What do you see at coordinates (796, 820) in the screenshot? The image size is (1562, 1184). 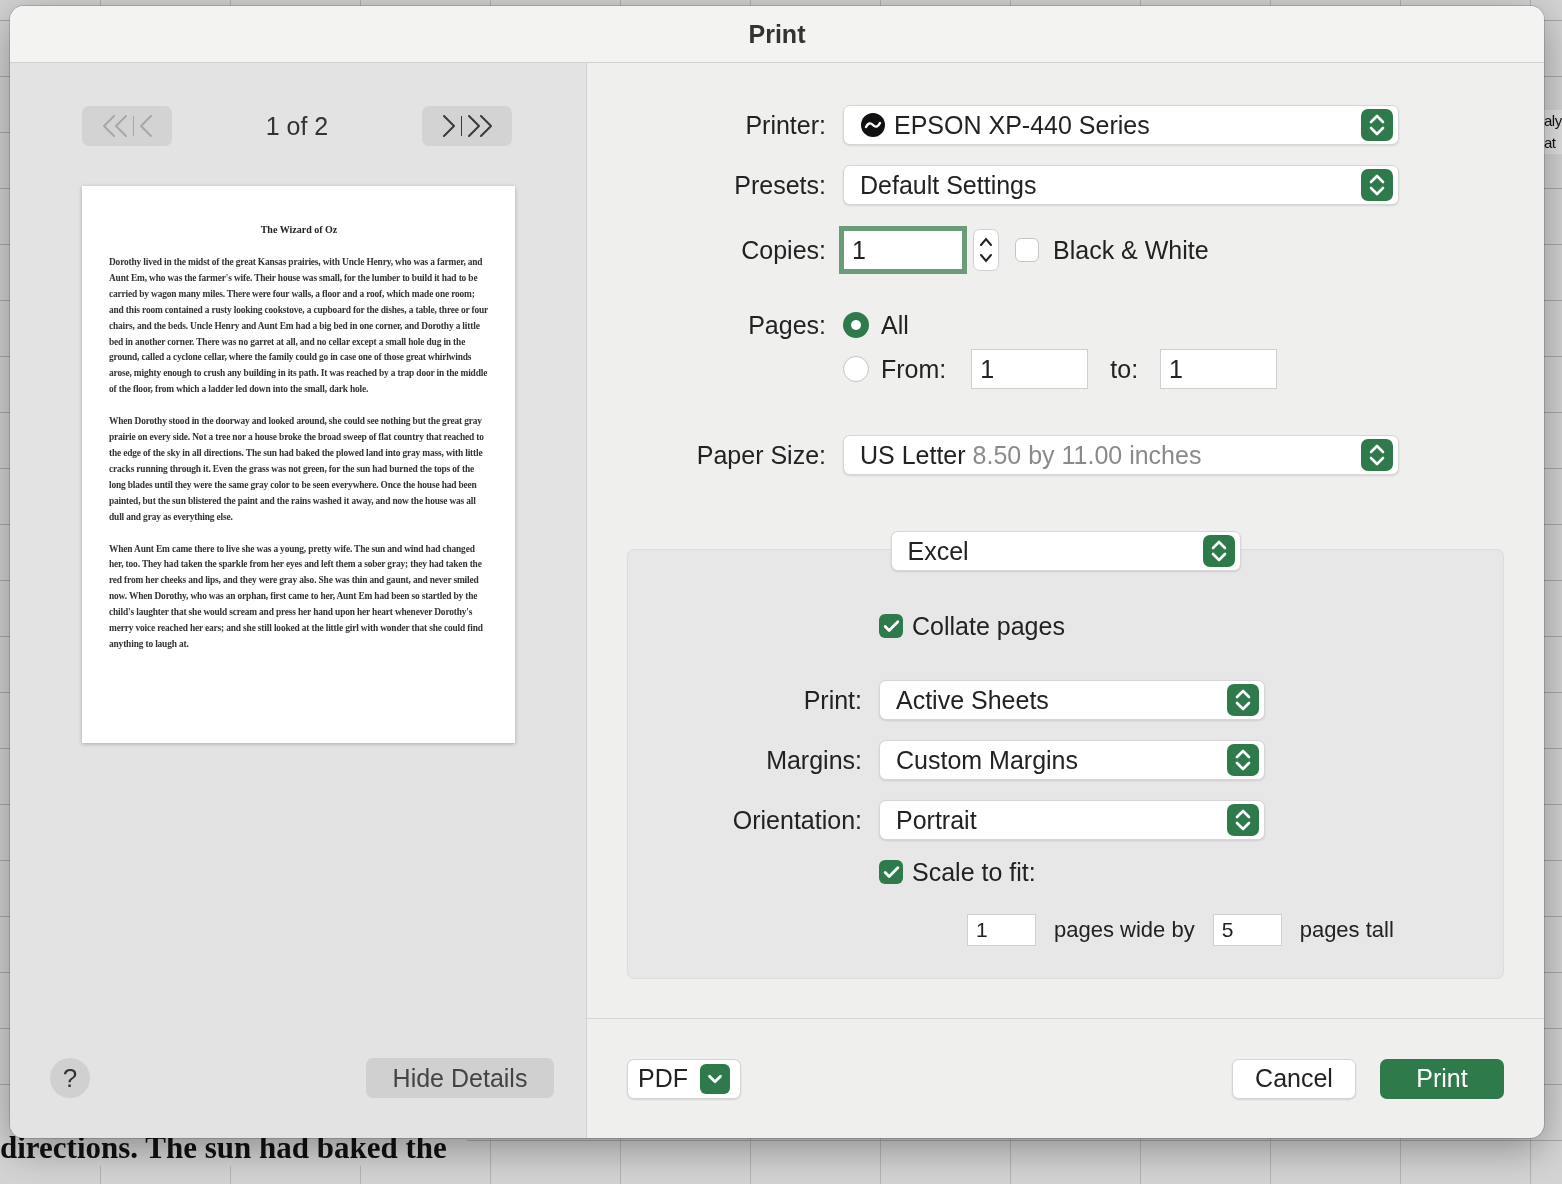 I see `field-label: Orientation:` at bounding box center [796, 820].